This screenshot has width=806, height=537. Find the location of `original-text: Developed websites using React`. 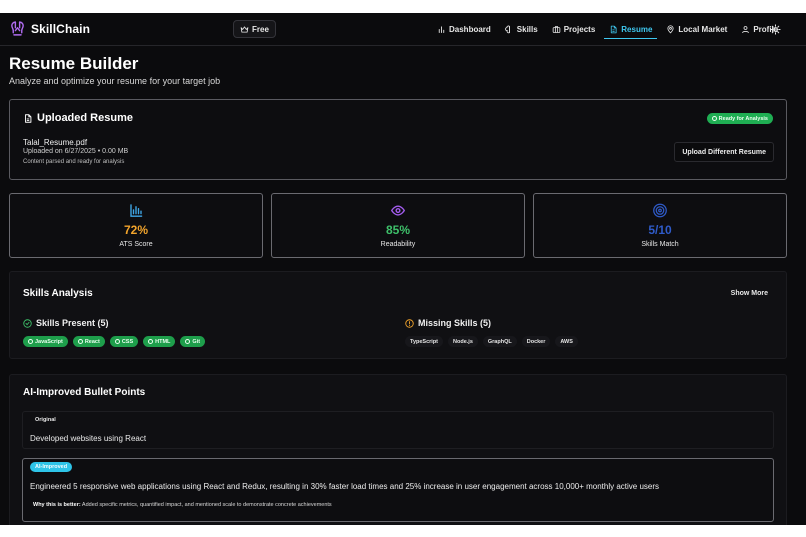

original-text: Developed websites using React is located at coordinates (88, 438).